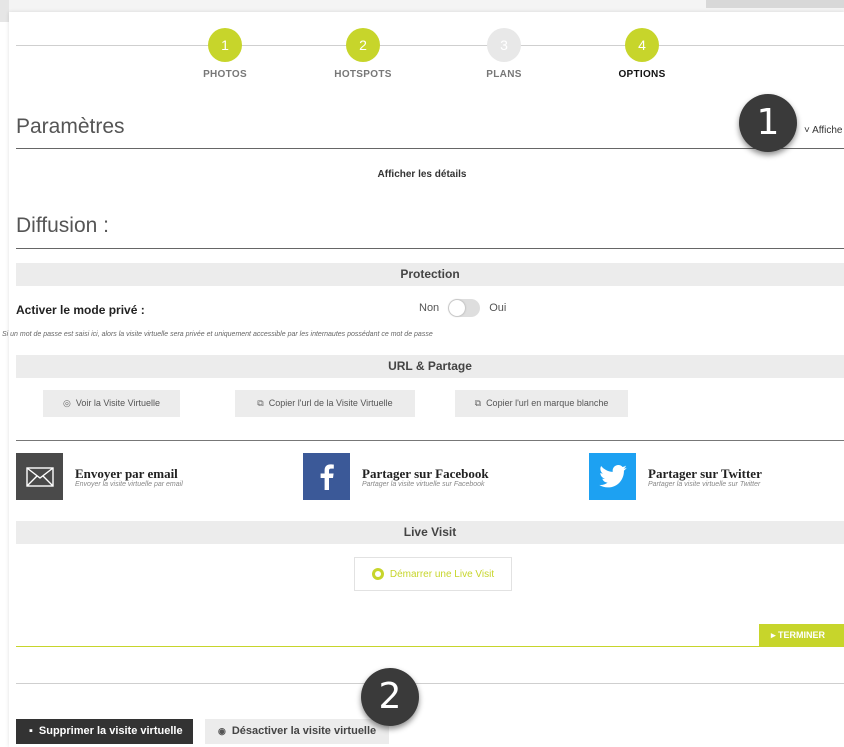  I want to click on protection-header: Protection, so click(430, 274).